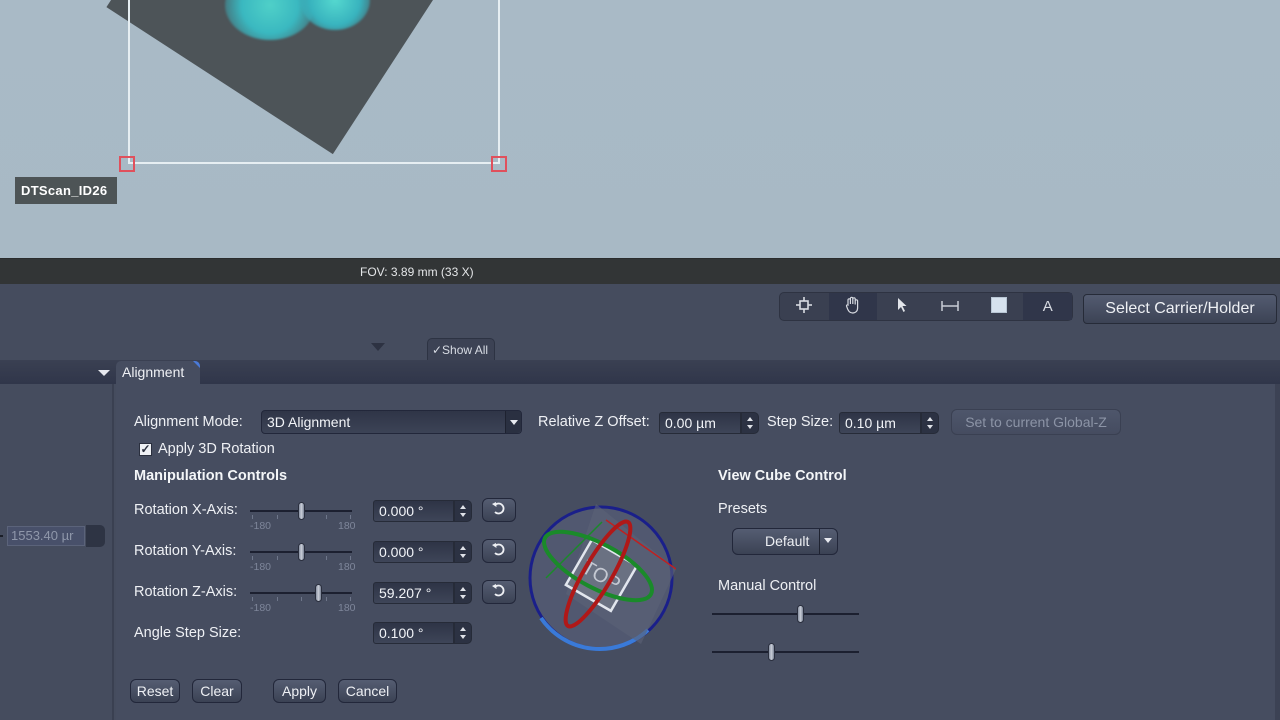 The height and width of the screenshot is (720, 1280). I want to click on tool-group: A, so click(926, 306).